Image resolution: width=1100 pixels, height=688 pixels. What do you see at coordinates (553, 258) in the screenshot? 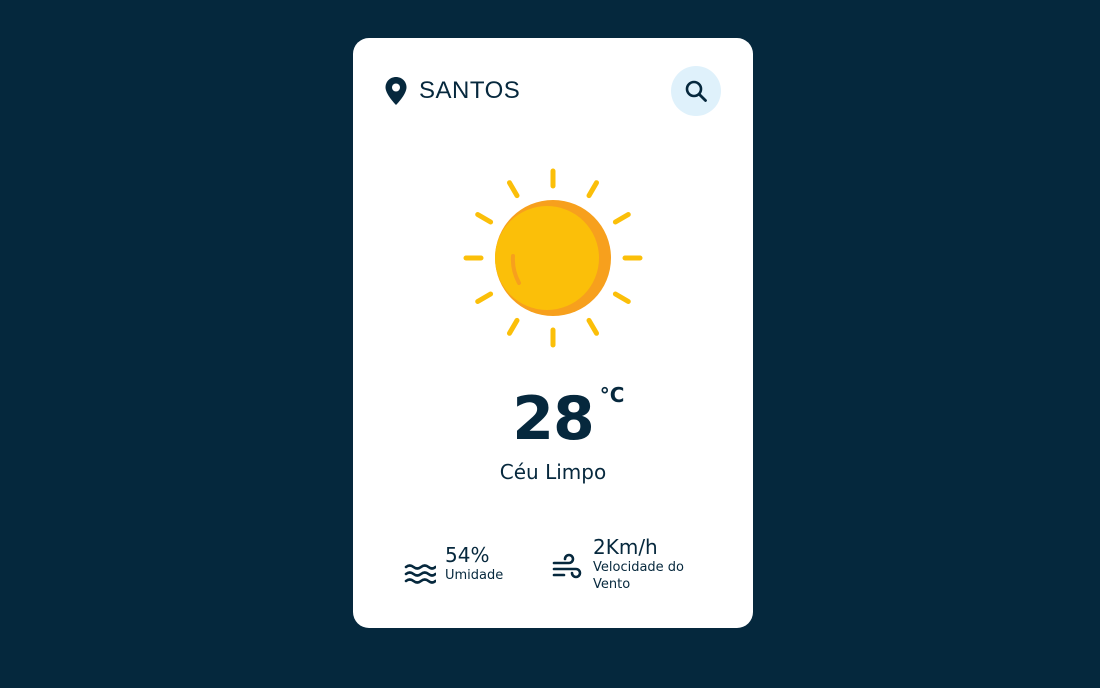
I see `sun-icon` at bounding box center [553, 258].